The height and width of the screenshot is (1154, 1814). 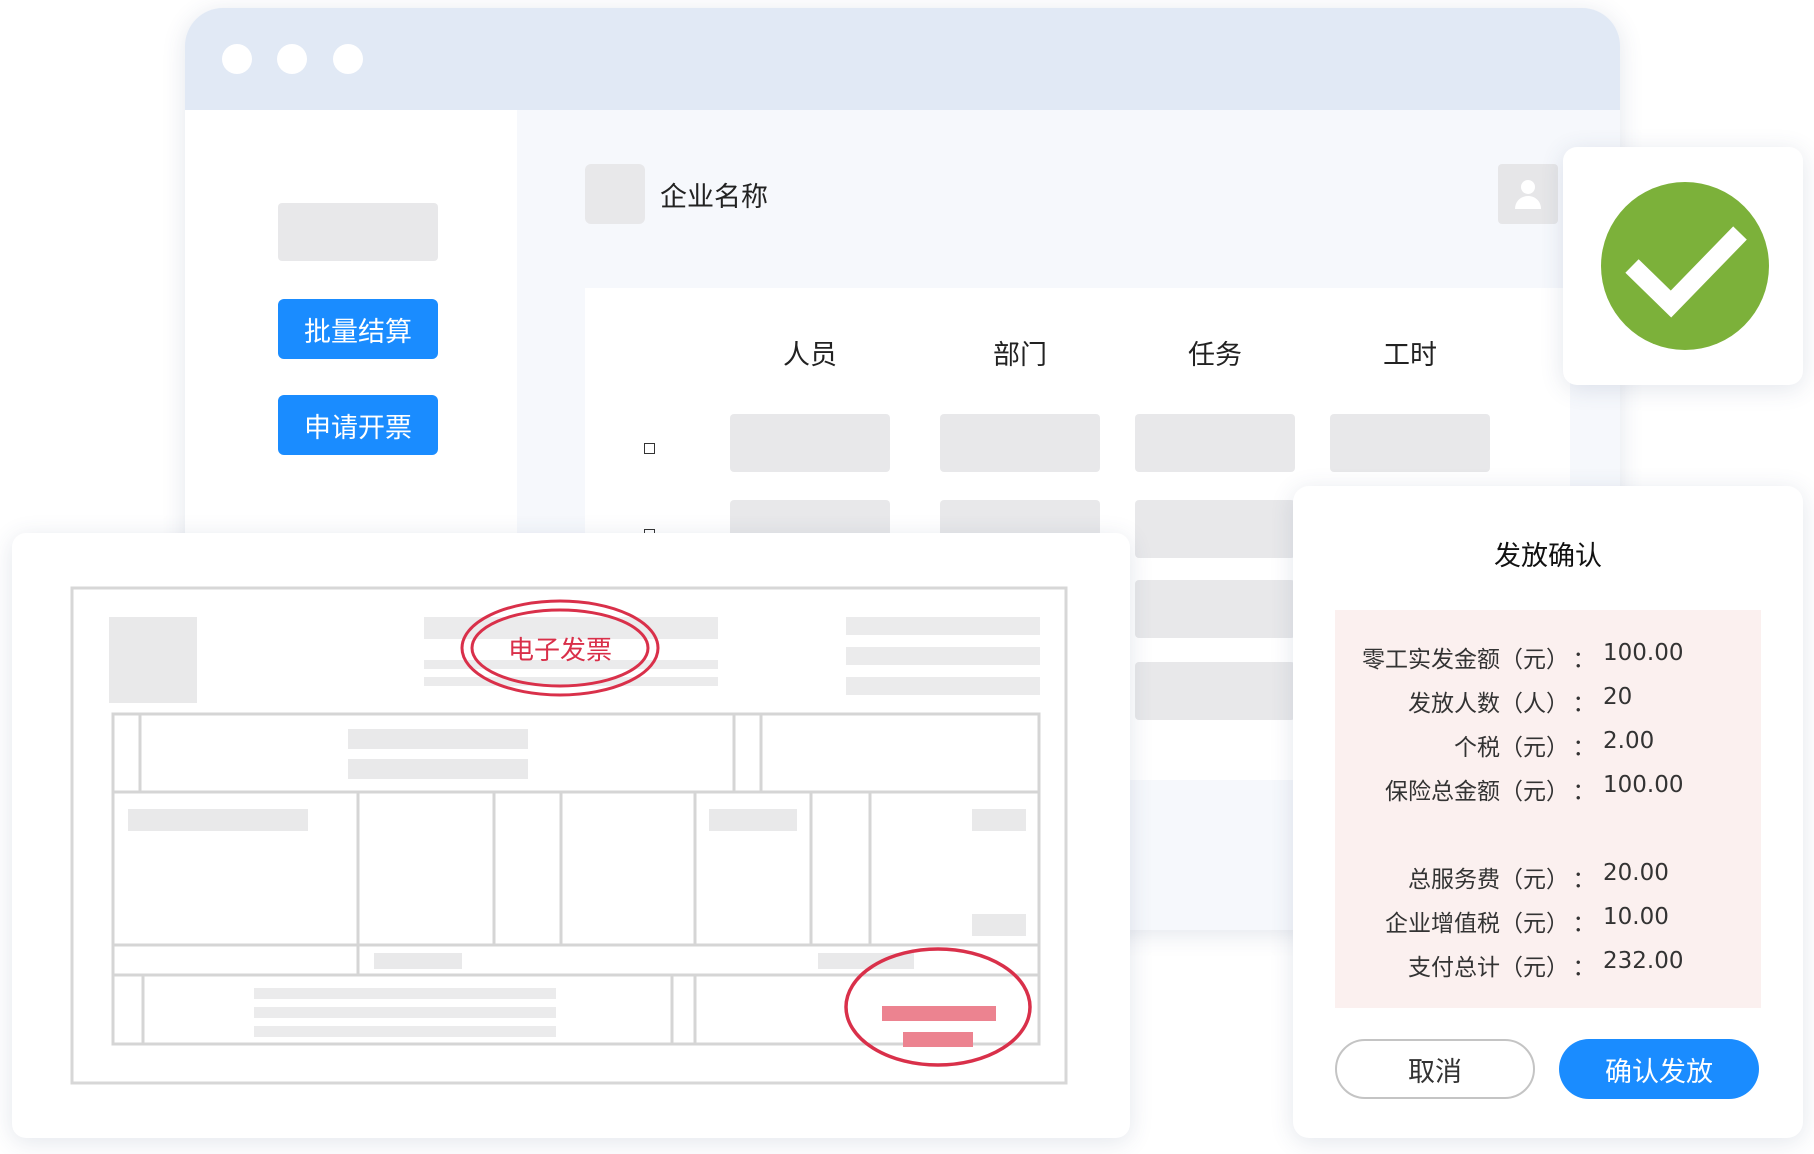 I want to click on summary-row: 个税（元）： 2.00, so click(x=1548, y=745).